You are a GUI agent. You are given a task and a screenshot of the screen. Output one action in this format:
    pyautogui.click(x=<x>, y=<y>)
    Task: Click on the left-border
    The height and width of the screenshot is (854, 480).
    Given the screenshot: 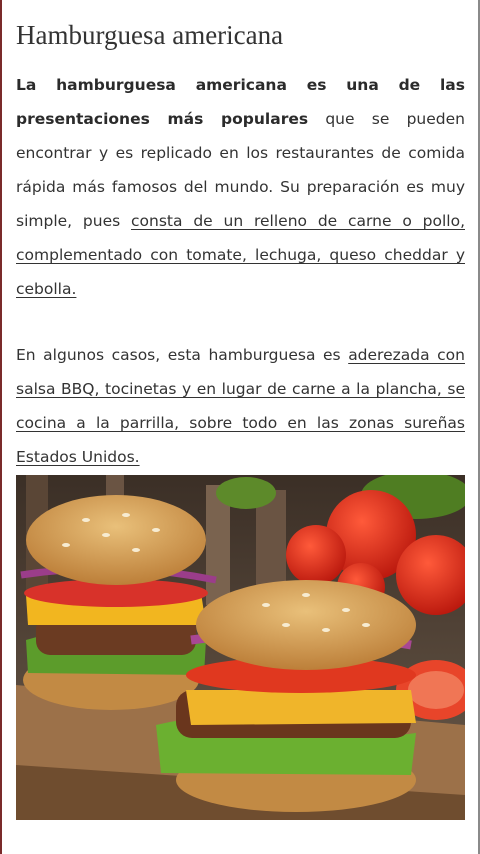 What is the action you would take?
    pyautogui.click(x=1, y=427)
    